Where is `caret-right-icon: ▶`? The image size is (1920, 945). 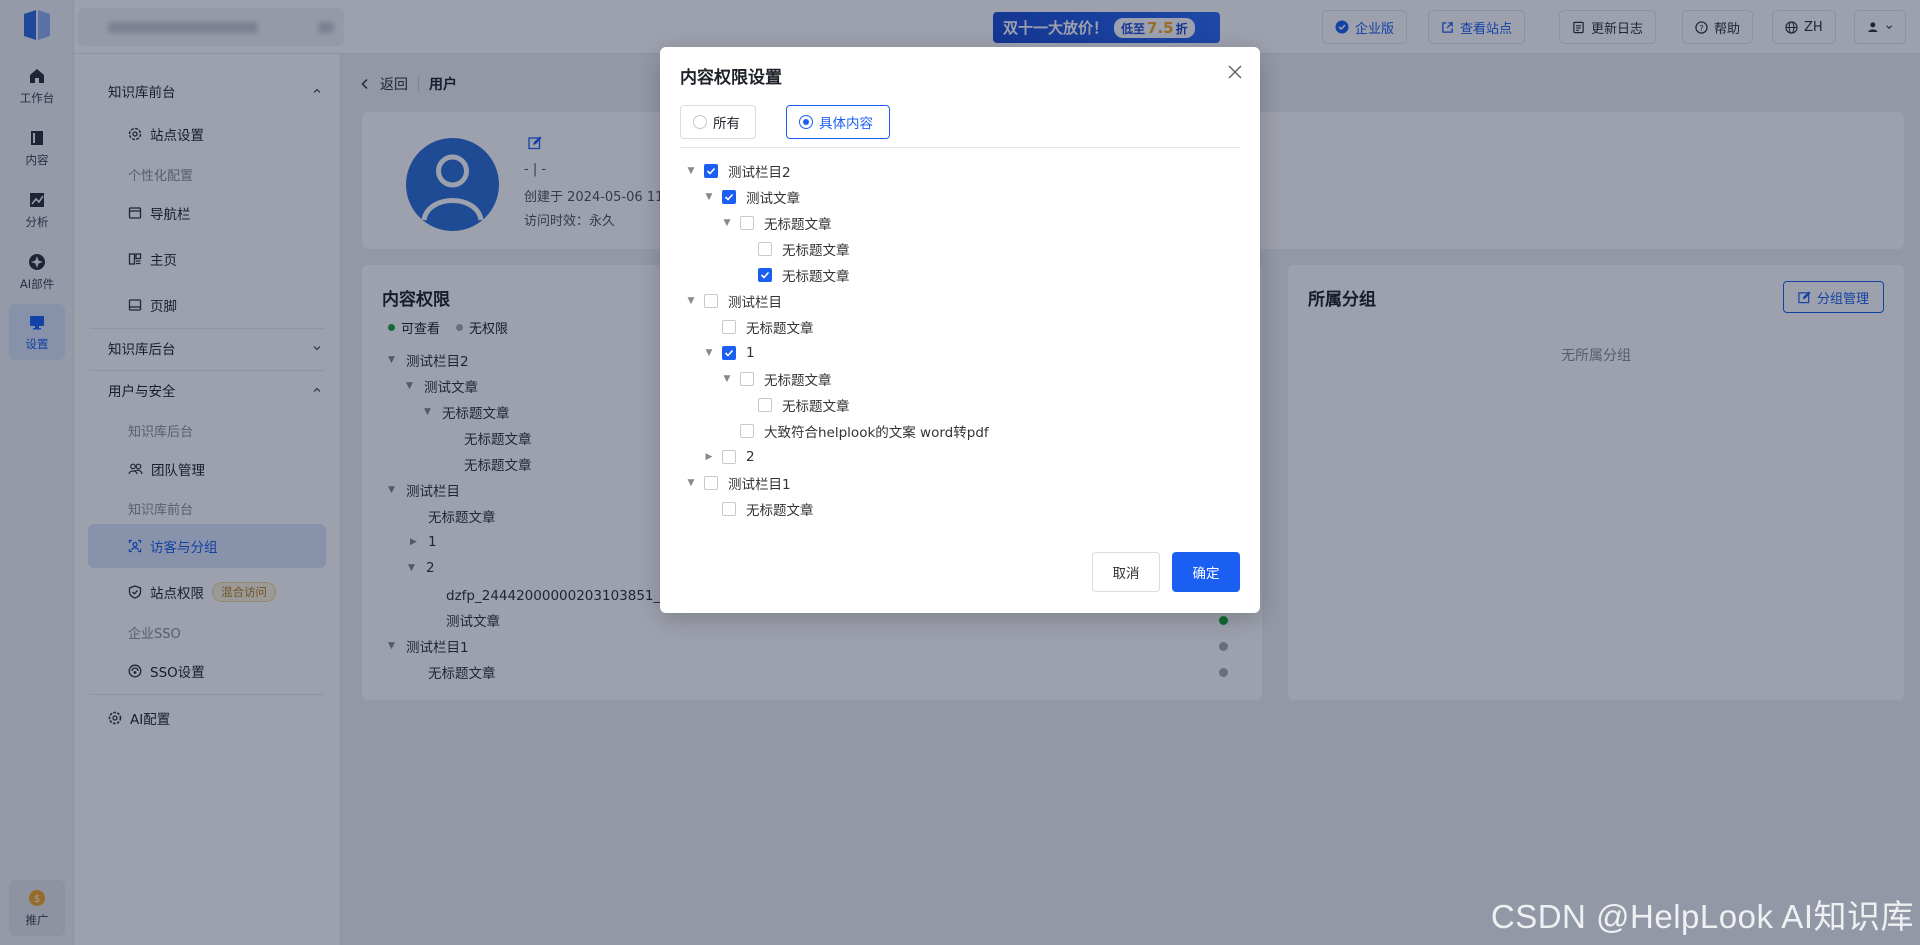
caret-right-icon: ▶ is located at coordinates (709, 457).